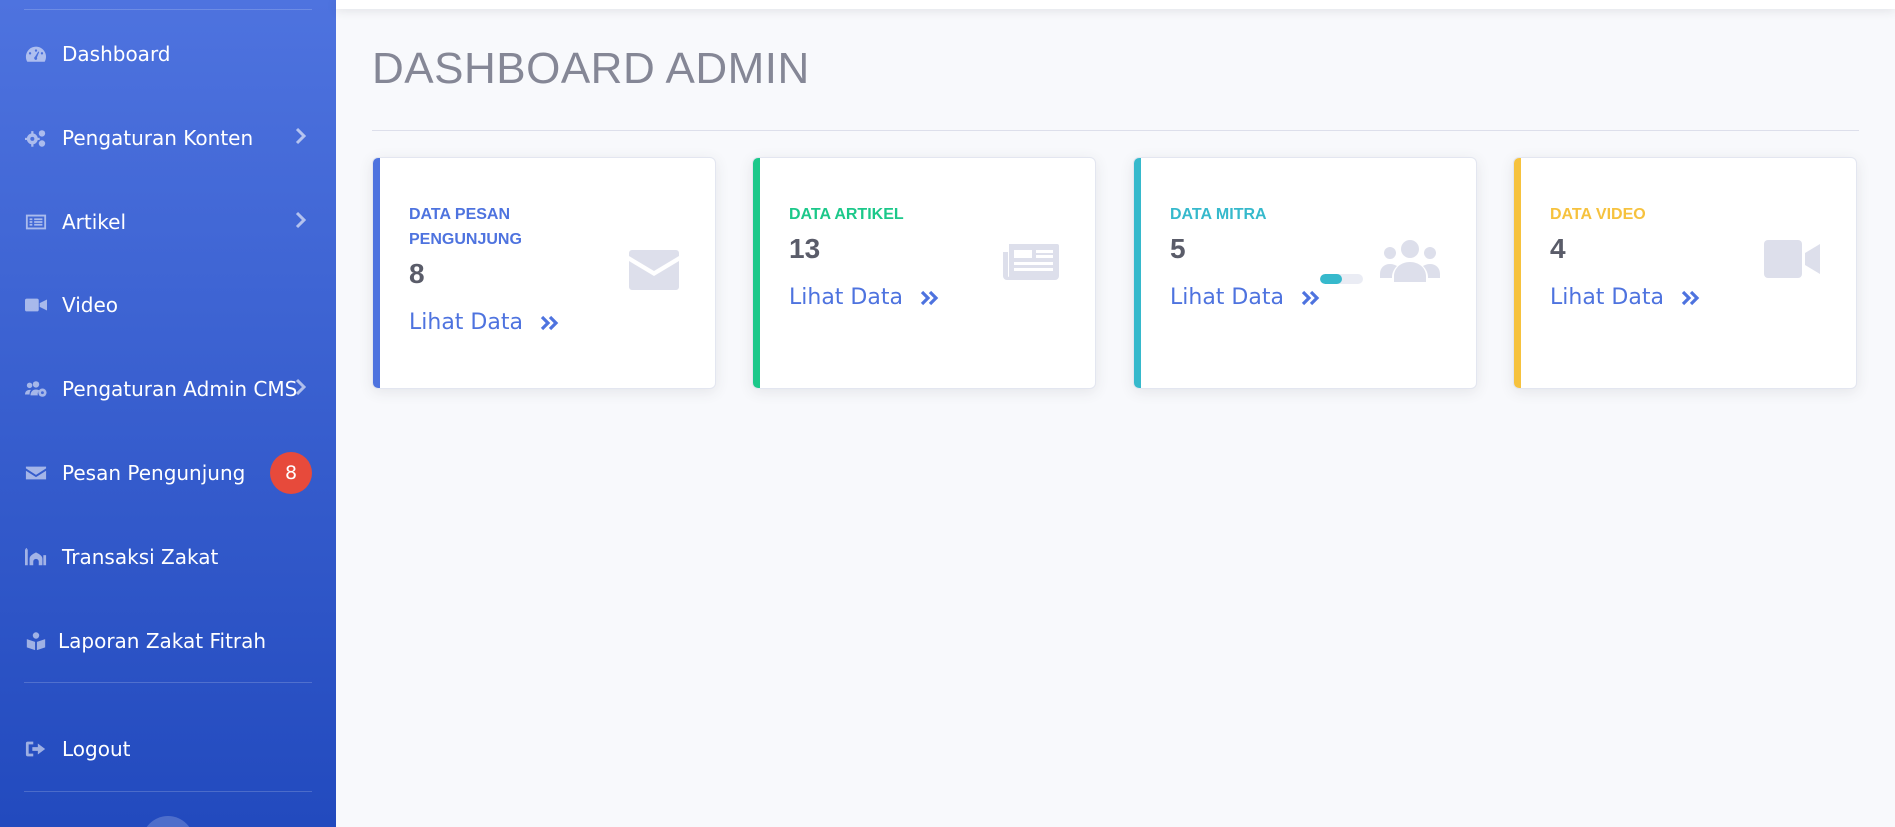 This screenshot has height=827, width=1895. What do you see at coordinates (417, 273) in the screenshot?
I see `card-value: 8` at bounding box center [417, 273].